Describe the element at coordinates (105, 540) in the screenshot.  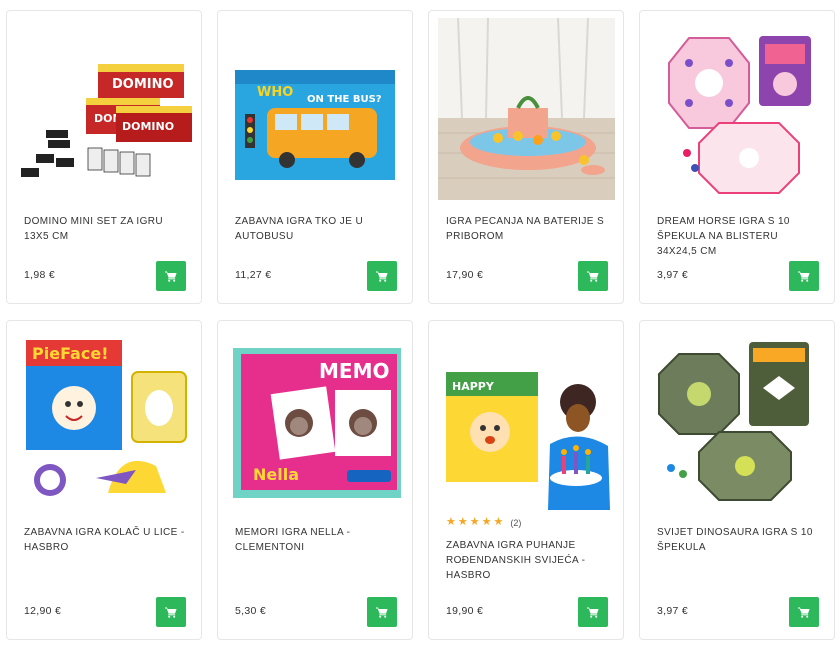
I see `product-title: ZABAVNA IGRA KOLAČ U LICE - HASBRO` at that location.